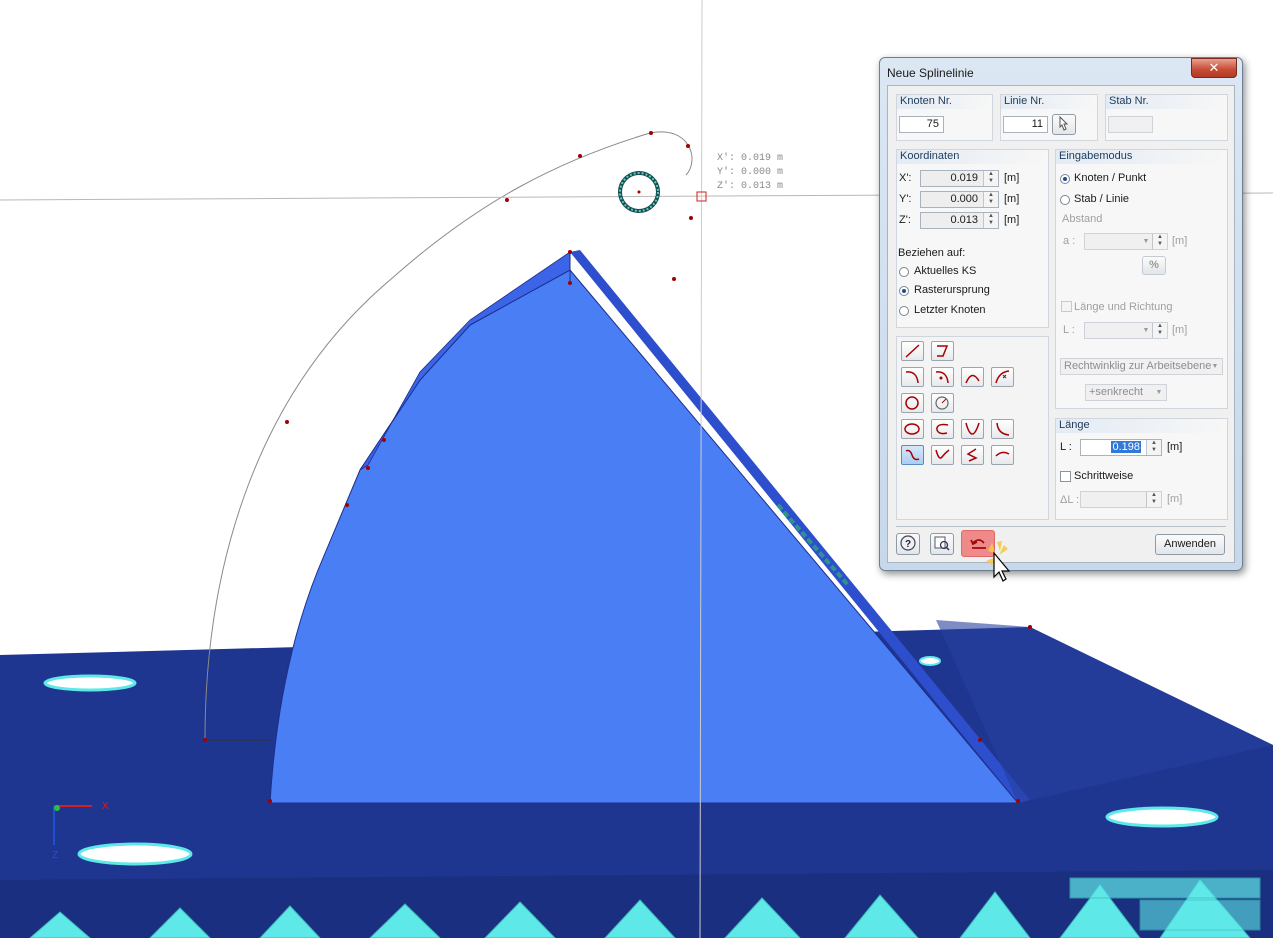 The image size is (1273, 941). I want to click on l-unit-disabled: [m], so click(1180, 330).